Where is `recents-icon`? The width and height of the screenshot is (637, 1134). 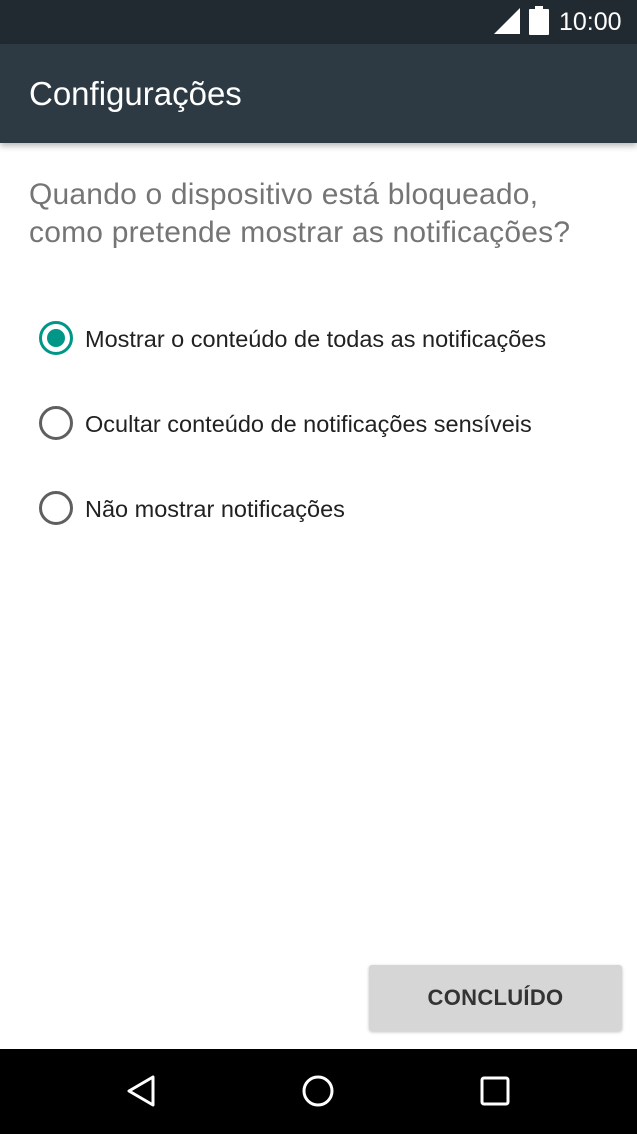
recents-icon is located at coordinates (495, 1091).